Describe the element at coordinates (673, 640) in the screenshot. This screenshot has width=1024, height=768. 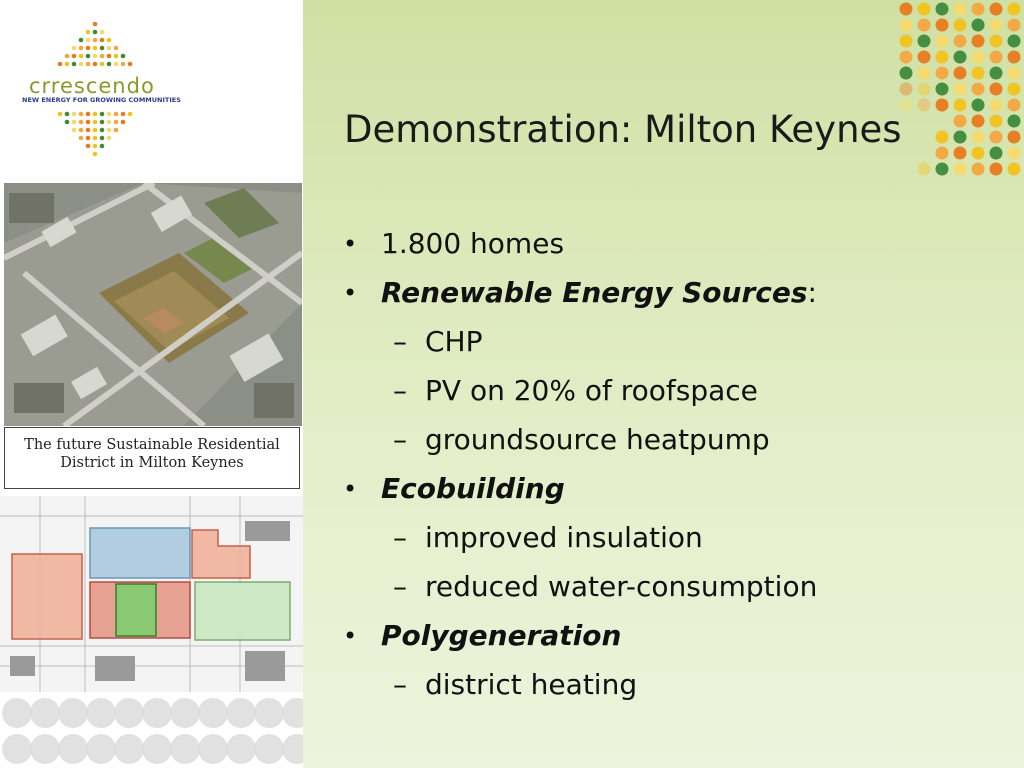
I see `bullet-item: • Polygeneration` at that location.